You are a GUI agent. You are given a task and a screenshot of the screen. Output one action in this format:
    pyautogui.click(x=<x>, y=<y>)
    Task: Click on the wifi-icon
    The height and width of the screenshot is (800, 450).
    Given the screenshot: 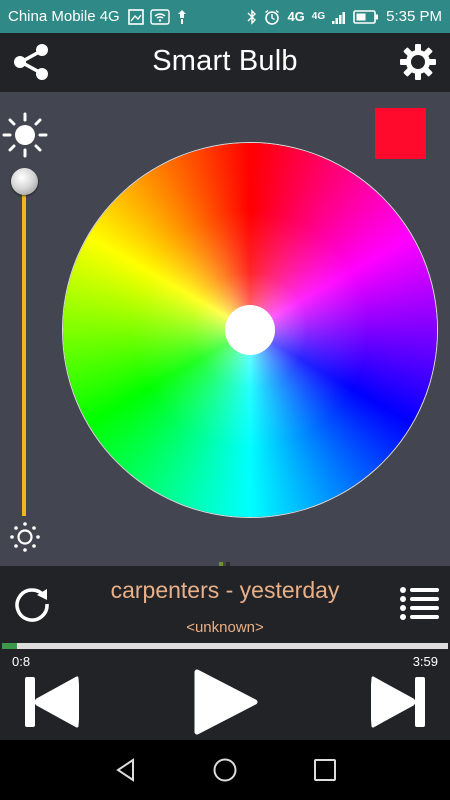 What is the action you would take?
    pyautogui.click(x=160, y=16)
    